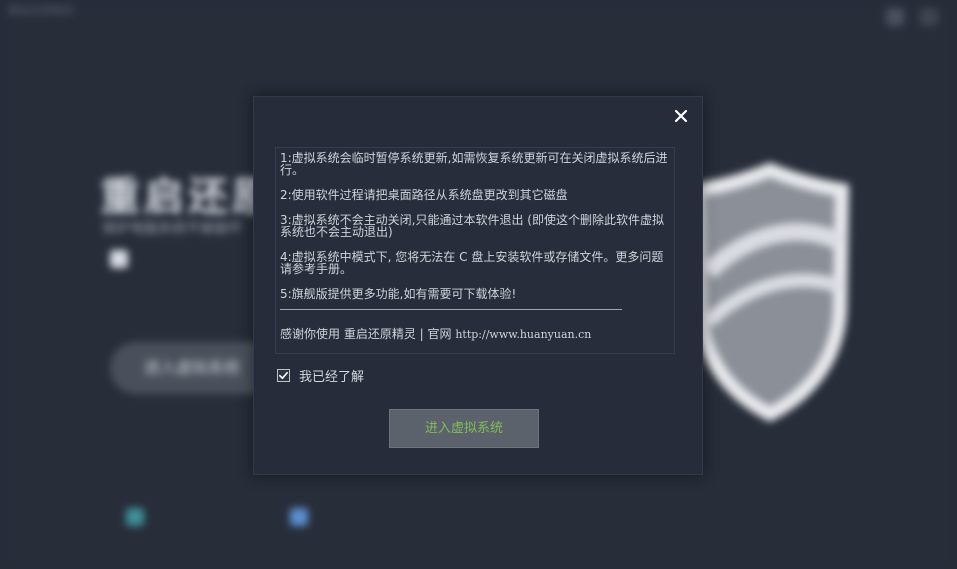  I want to click on agree-row: 我已经了解, so click(320, 375).